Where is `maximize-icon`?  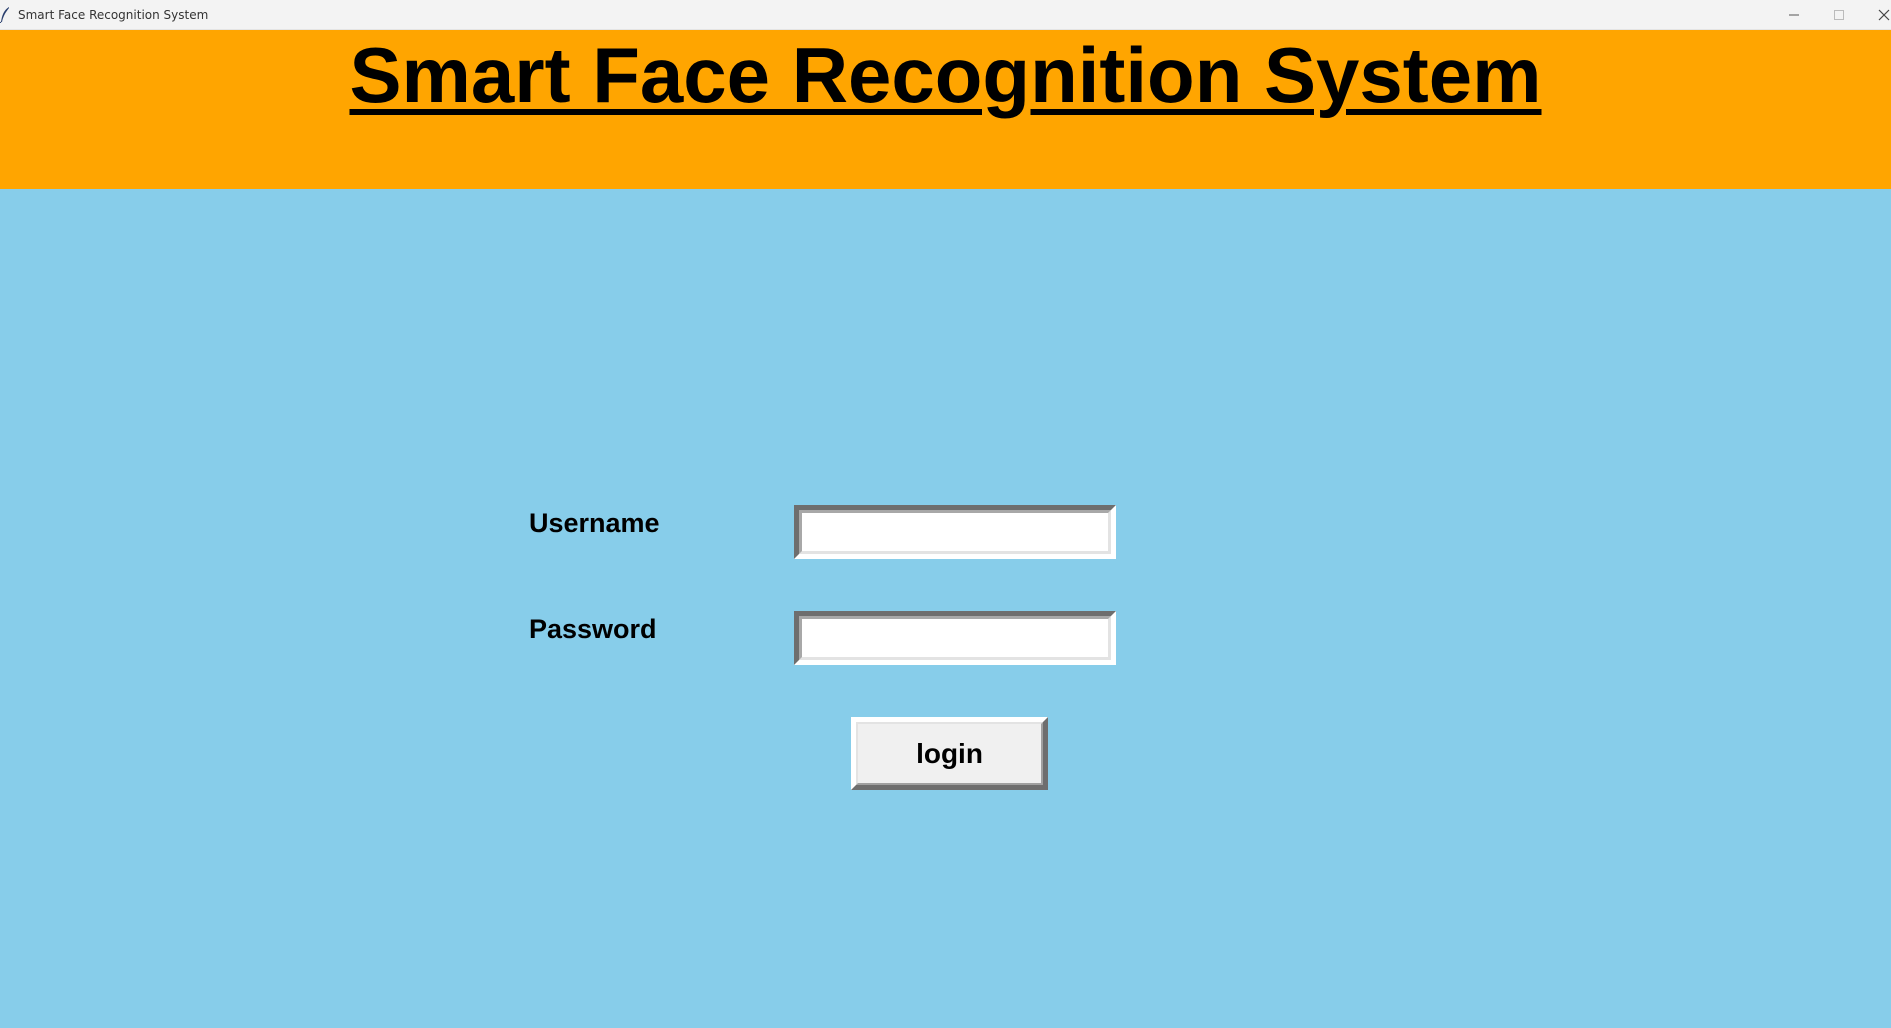 maximize-icon is located at coordinates (1839, 15).